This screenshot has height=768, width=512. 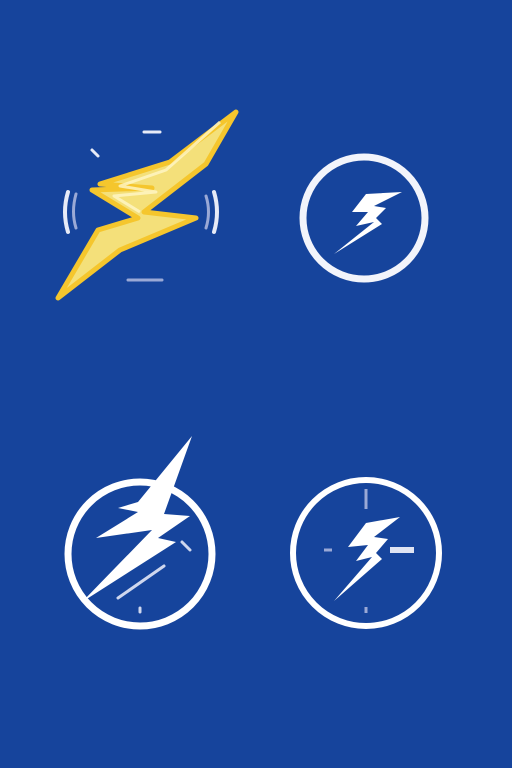 What do you see at coordinates (366, 555) in the screenshot?
I see `circle-crosshair-bolt-icon` at bounding box center [366, 555].